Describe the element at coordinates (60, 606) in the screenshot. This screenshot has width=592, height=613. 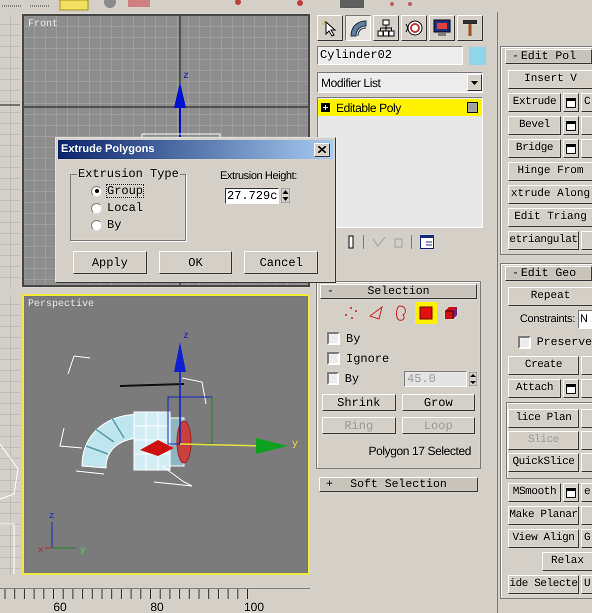
I see `frame-number: 60` at that location.